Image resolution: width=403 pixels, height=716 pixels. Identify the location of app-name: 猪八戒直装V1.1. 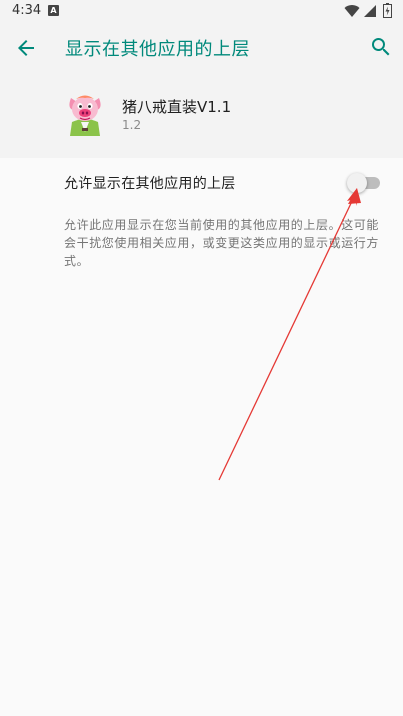
(177, 107).